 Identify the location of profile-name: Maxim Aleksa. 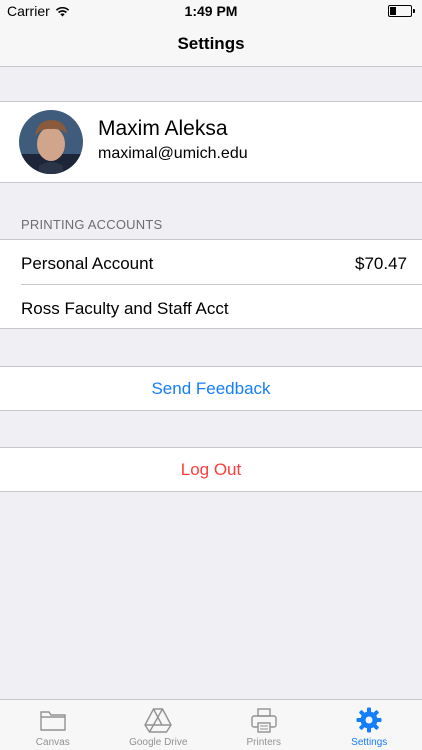
(163, 128).